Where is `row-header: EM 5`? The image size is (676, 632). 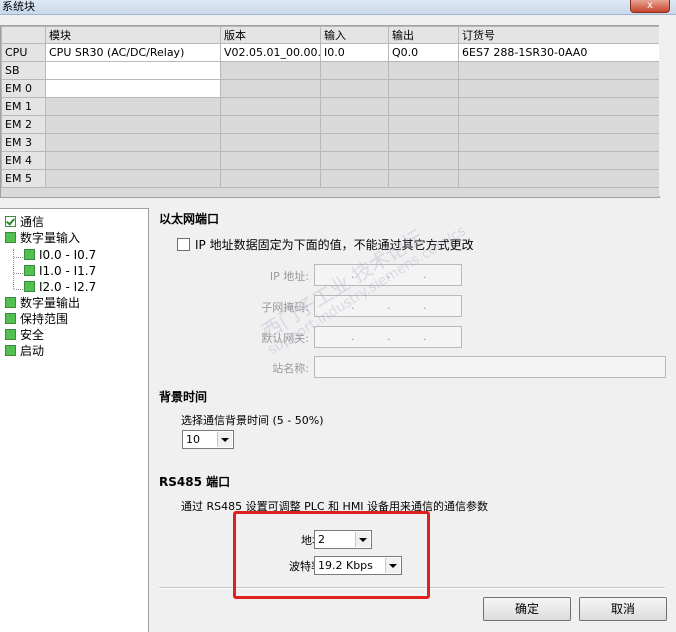 row-header: EM 5 is located at coordinates (23, 178).